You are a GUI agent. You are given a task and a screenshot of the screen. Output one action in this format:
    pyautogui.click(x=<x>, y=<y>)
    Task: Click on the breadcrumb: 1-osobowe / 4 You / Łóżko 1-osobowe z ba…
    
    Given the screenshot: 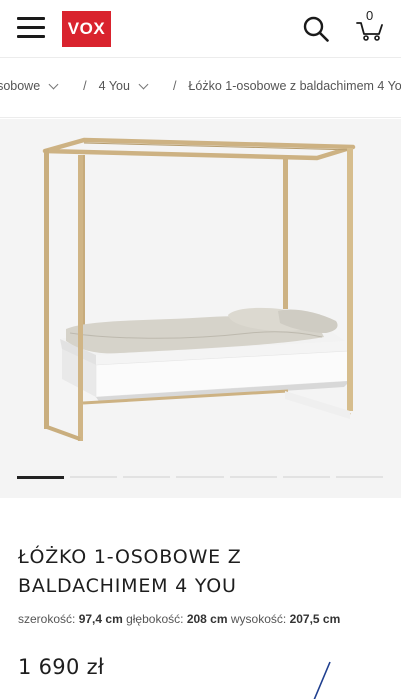 What is the action you would take?
    pyautogui.click(x=200, y=88)
    